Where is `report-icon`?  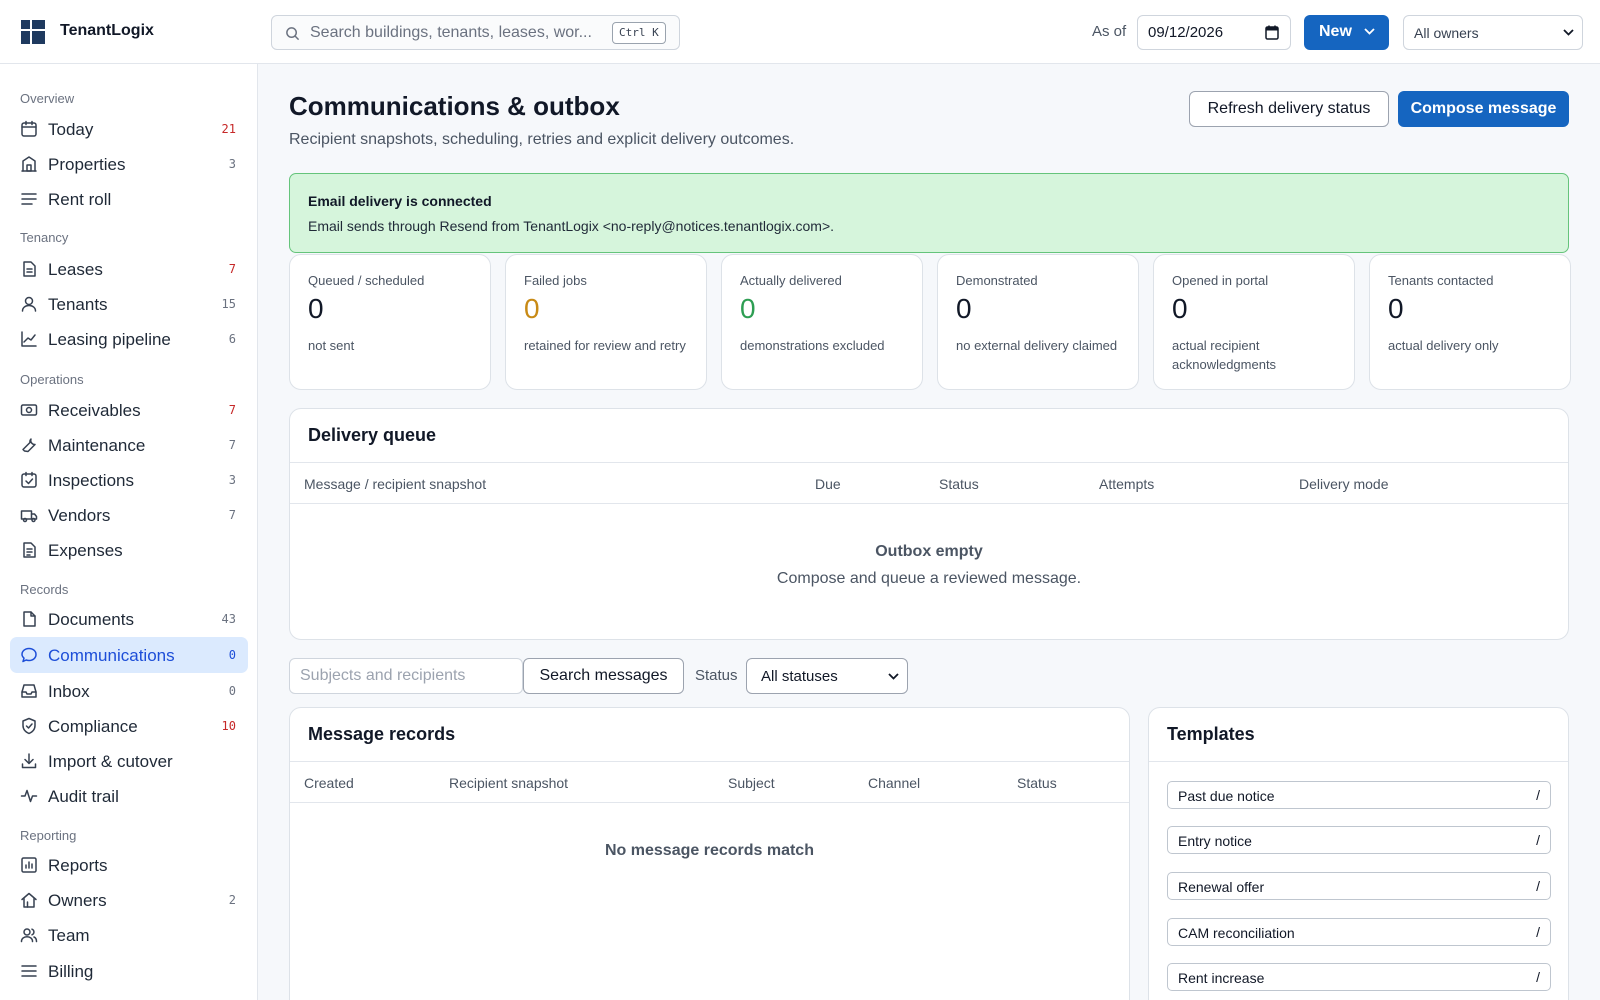 report-icon is located at coordinates (29, 865).